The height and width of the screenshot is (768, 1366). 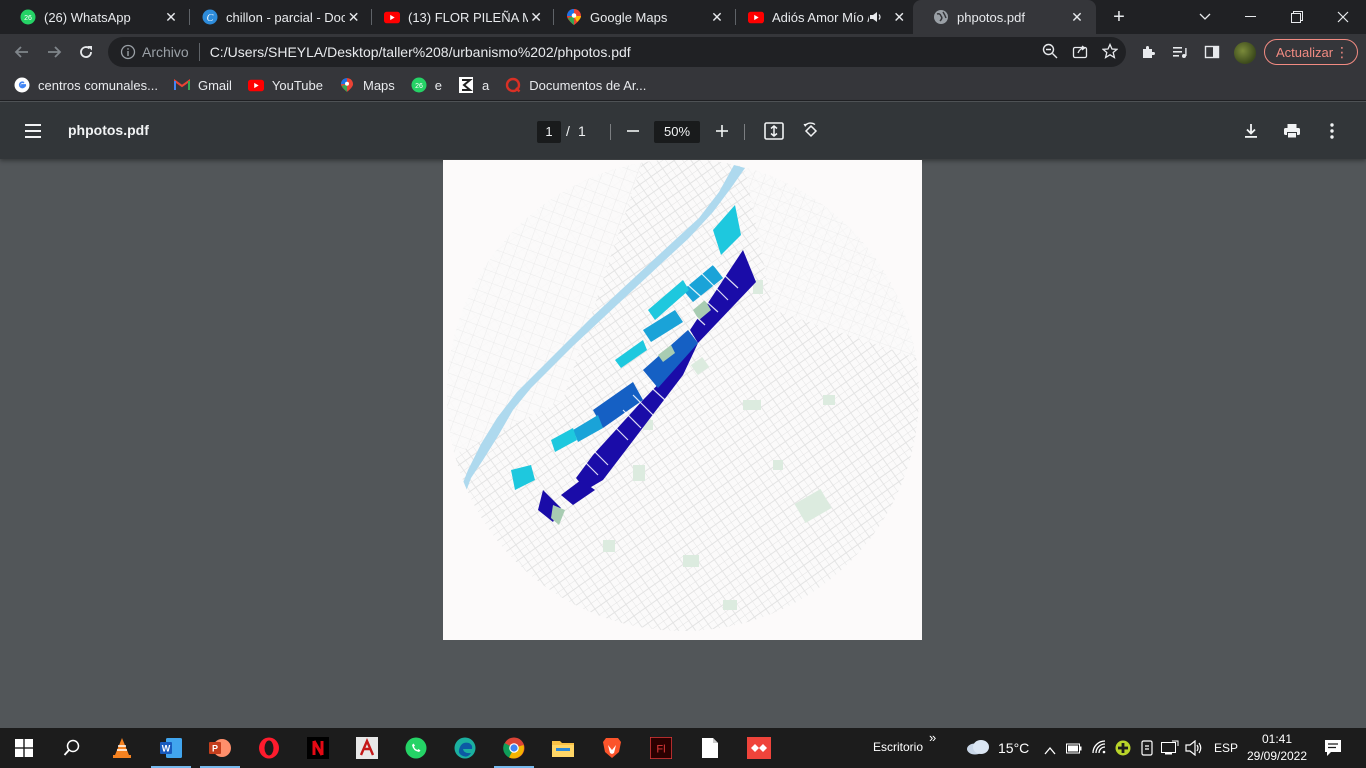 What do you see at coordinates (574, 17) in the screenshot?
I see `google-maps-icon` at bounding box center [574, 17].